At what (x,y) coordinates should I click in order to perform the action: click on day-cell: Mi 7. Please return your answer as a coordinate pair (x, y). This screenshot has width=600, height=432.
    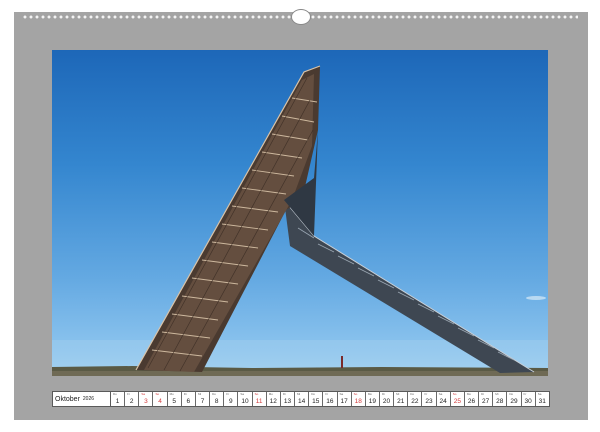
    Looking at the image, I should click on (203, 399).